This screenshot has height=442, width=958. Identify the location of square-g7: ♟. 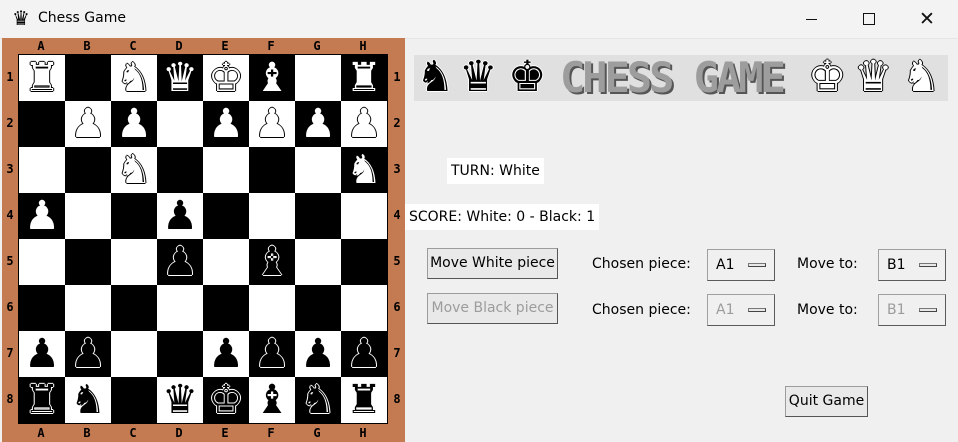
(318, 354).